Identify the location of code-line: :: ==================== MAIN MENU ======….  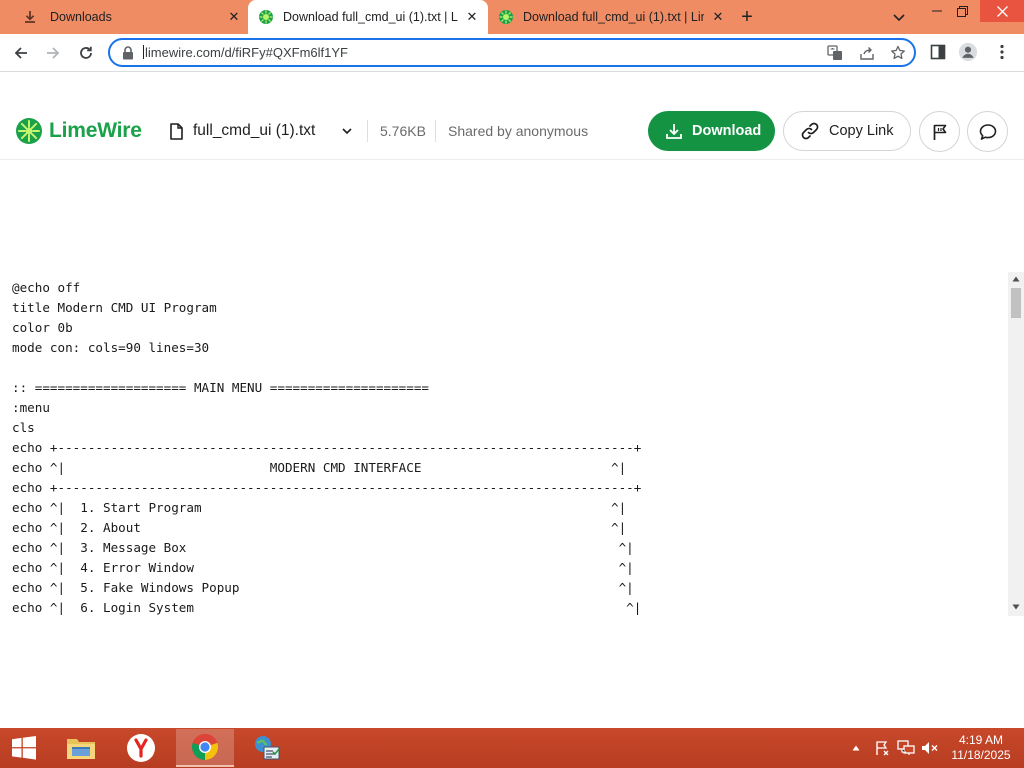
(221, 387).